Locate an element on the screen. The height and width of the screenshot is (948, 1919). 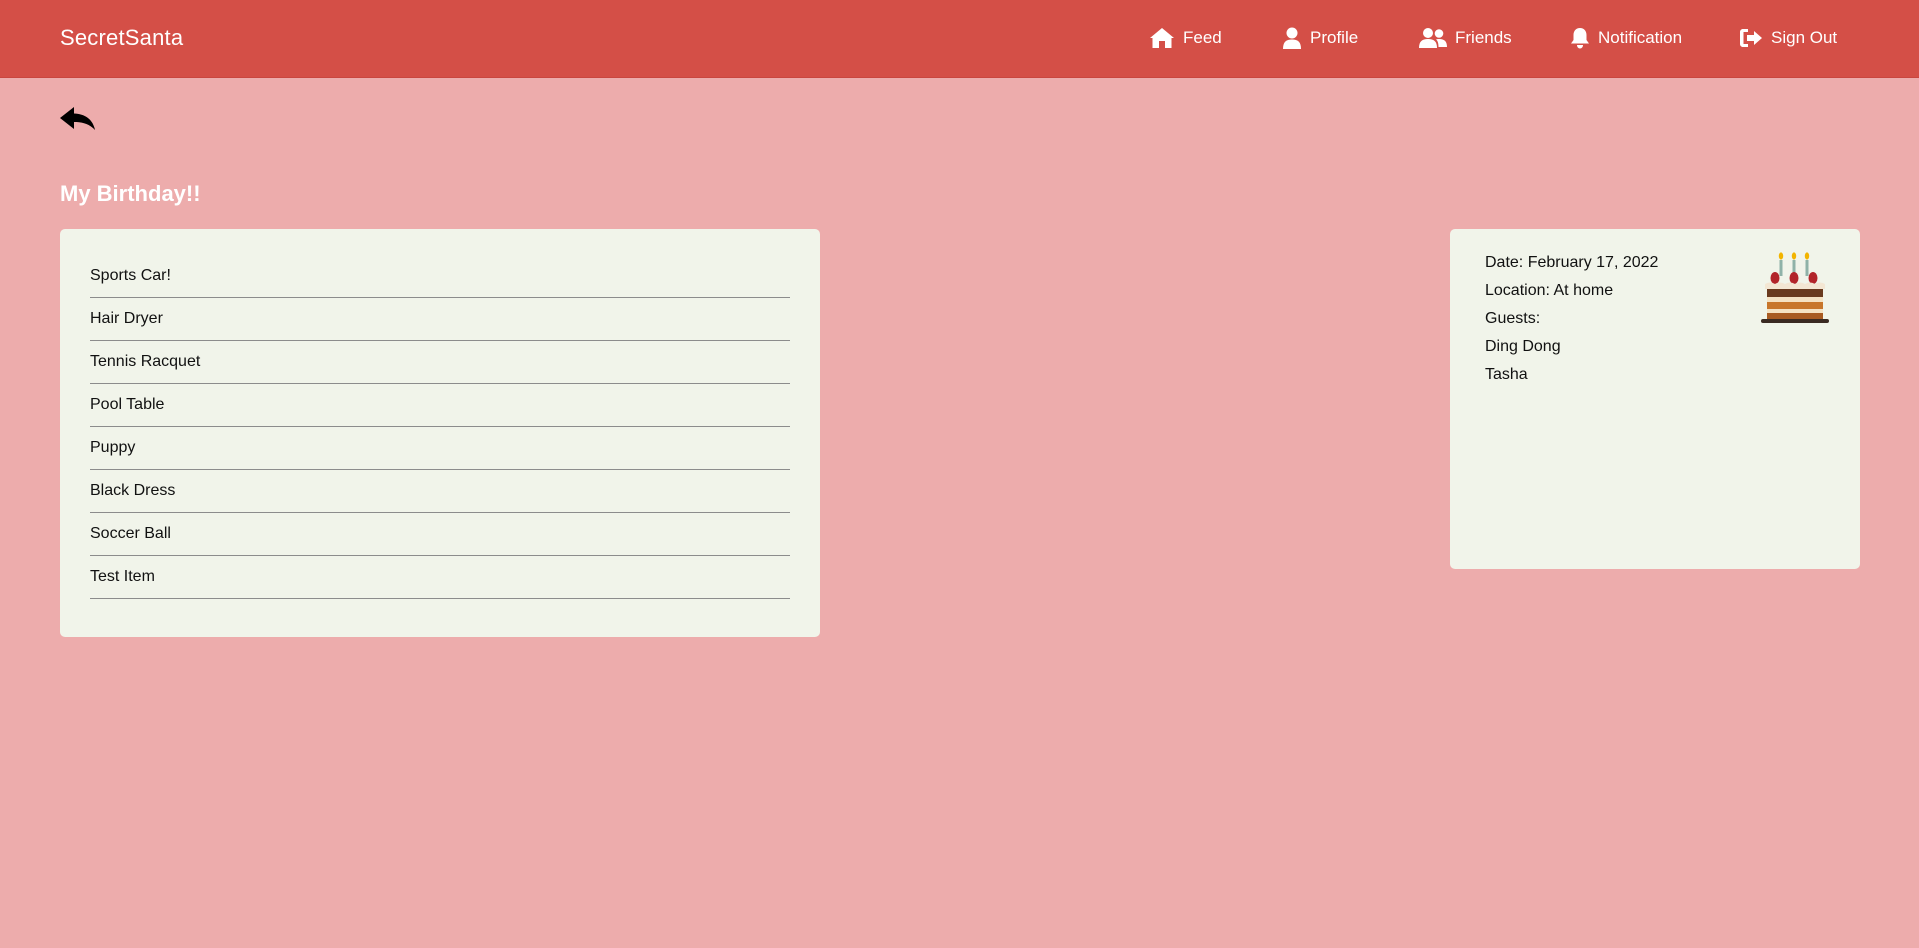
event-date: Date: February 17, 2022 is located at coordinates (1572, 262).